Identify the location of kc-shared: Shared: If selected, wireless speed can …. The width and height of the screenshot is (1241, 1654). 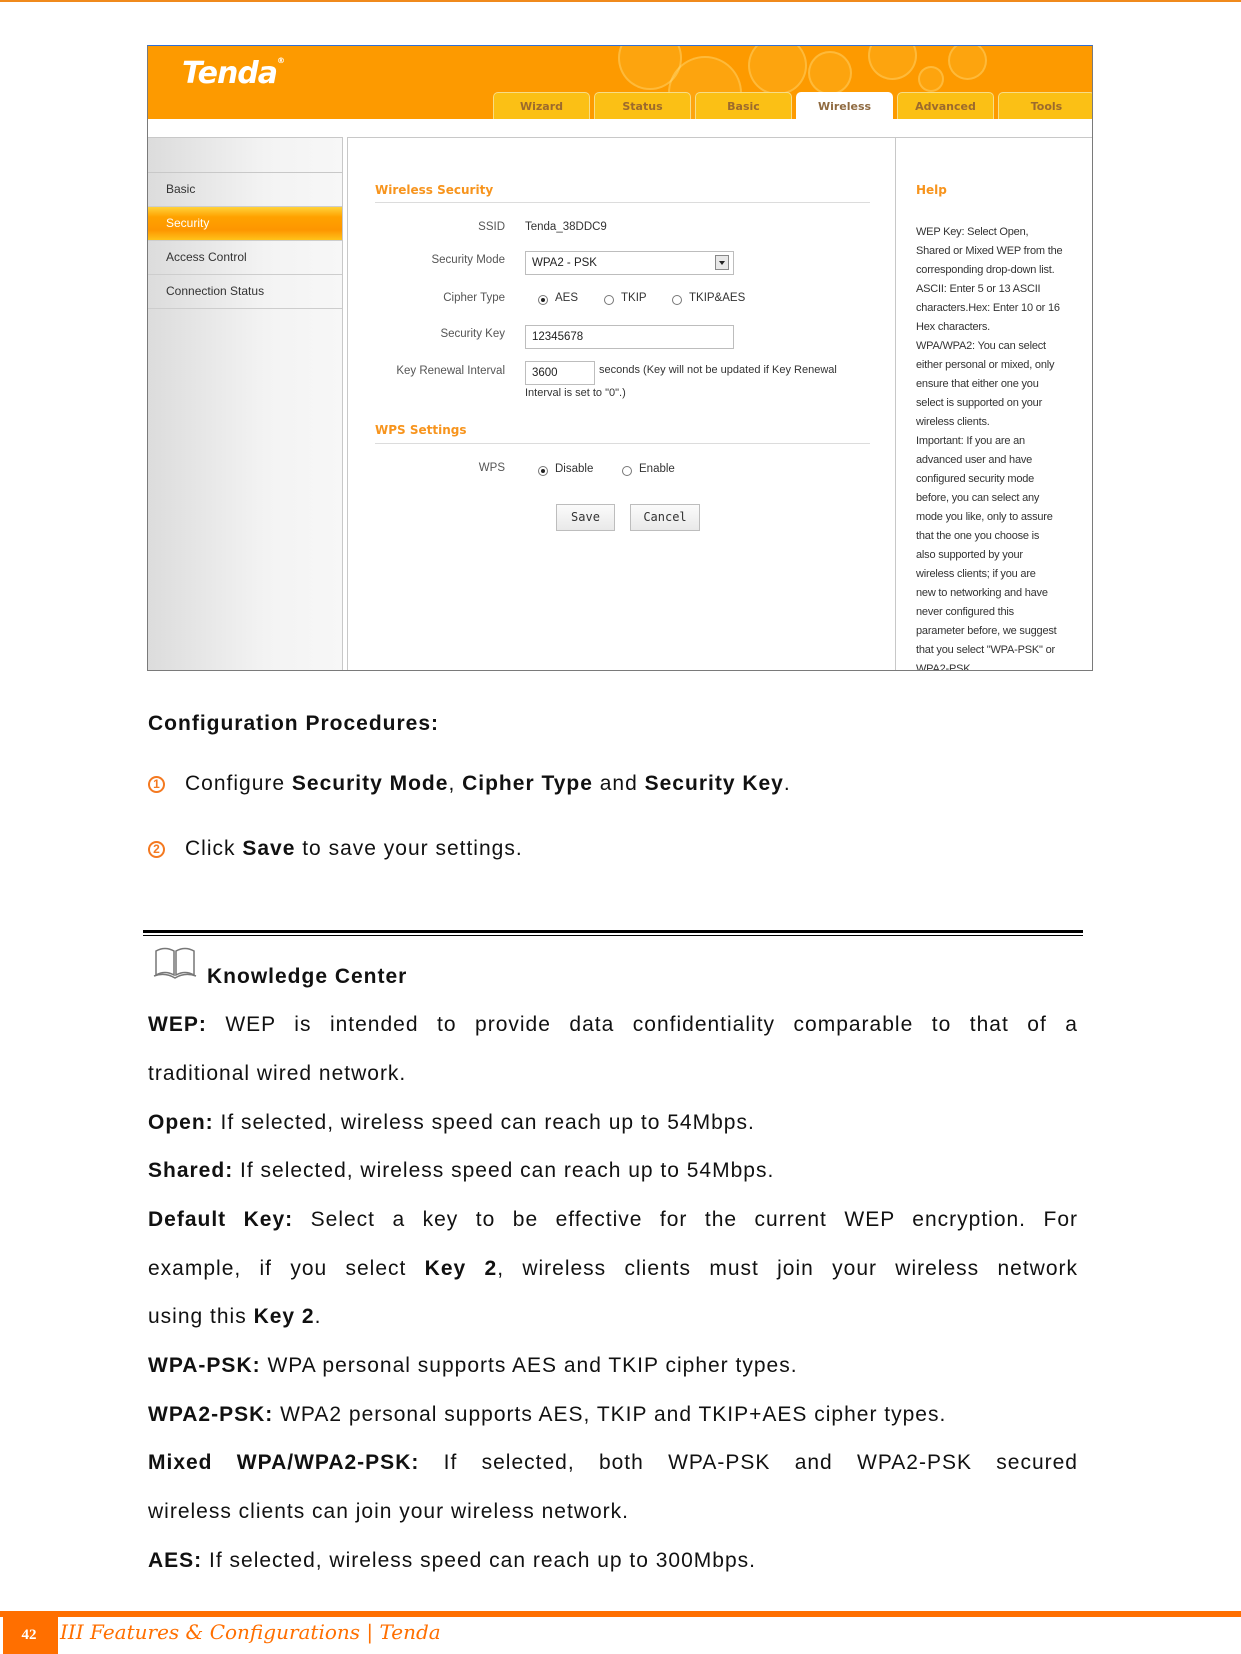
(613, 1171).